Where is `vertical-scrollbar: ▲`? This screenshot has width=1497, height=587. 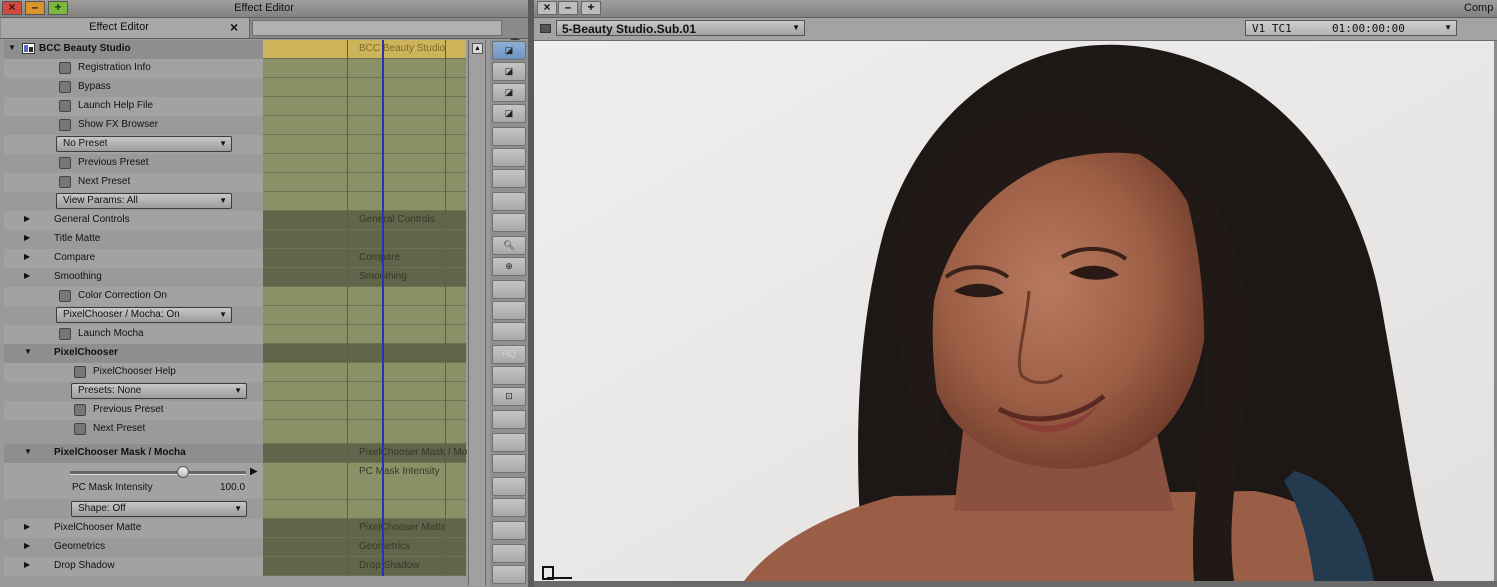 vertical-scrollbar: ▲ is located at coordinates (477, 313).